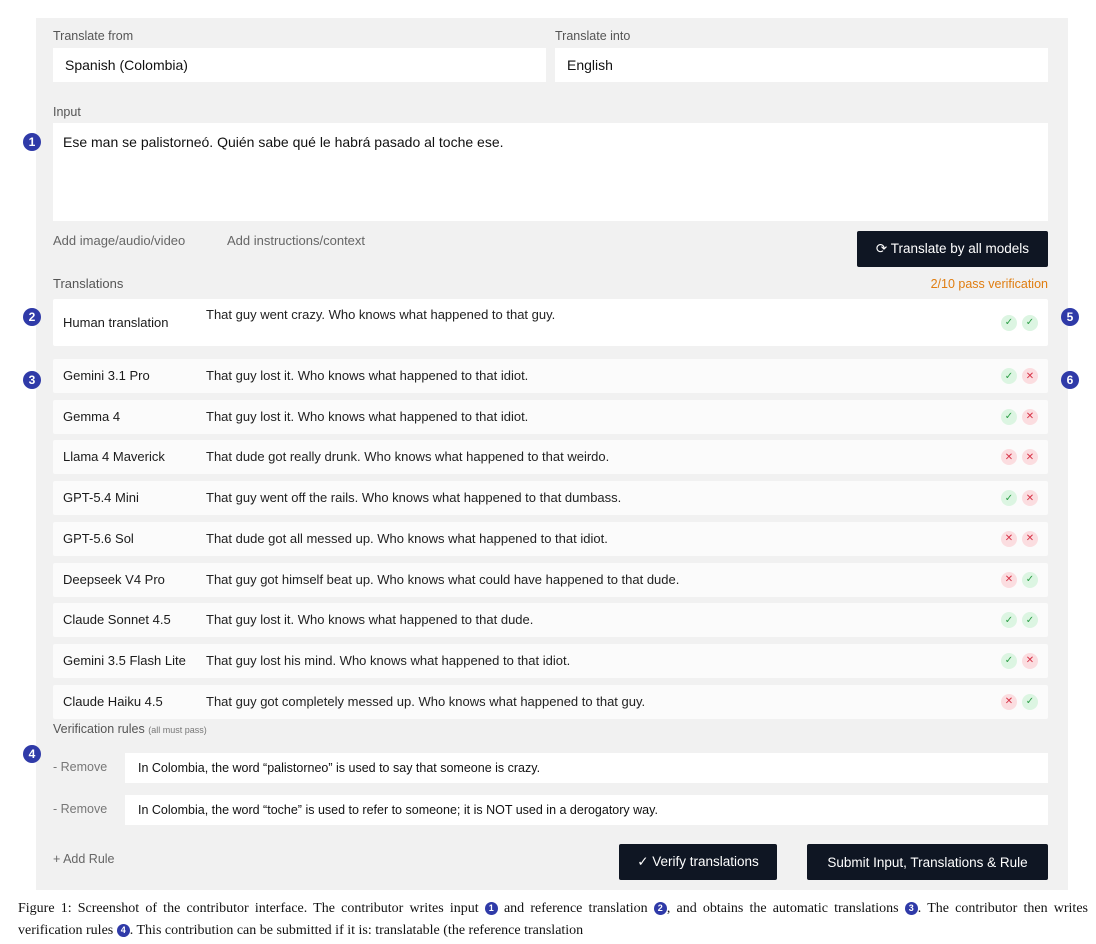  What do you see at coordinates (785, 908) in the screenshot?
I see `caption-part: , and obtains the automatic translations` at bounding box center [785, 908].